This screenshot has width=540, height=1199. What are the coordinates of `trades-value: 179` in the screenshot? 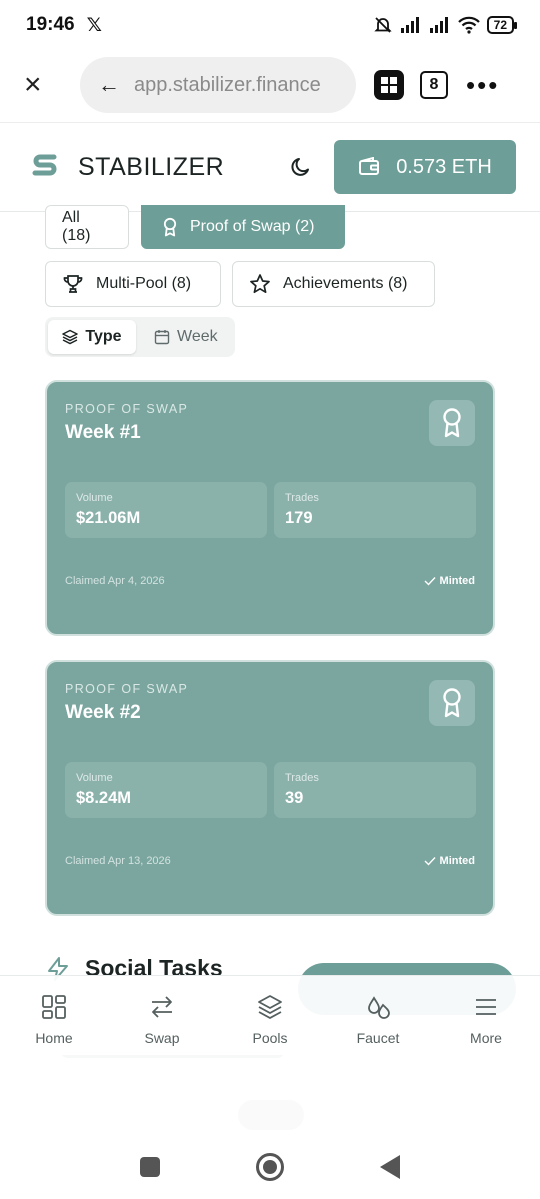 It's located at (299, 518).